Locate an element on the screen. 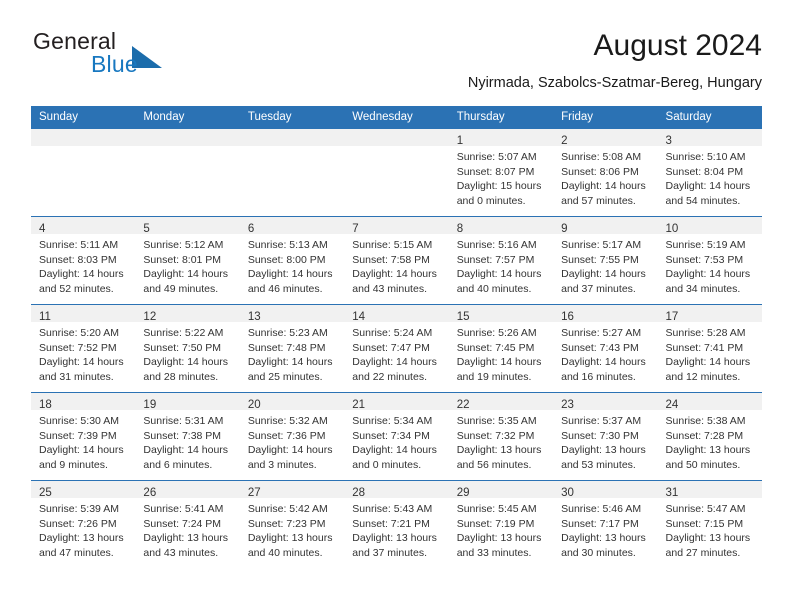 The width and height of the screenshot is (792, 612). day-detail-line: Sunrise: 5:39 AM is located at coordinates (79, 509).